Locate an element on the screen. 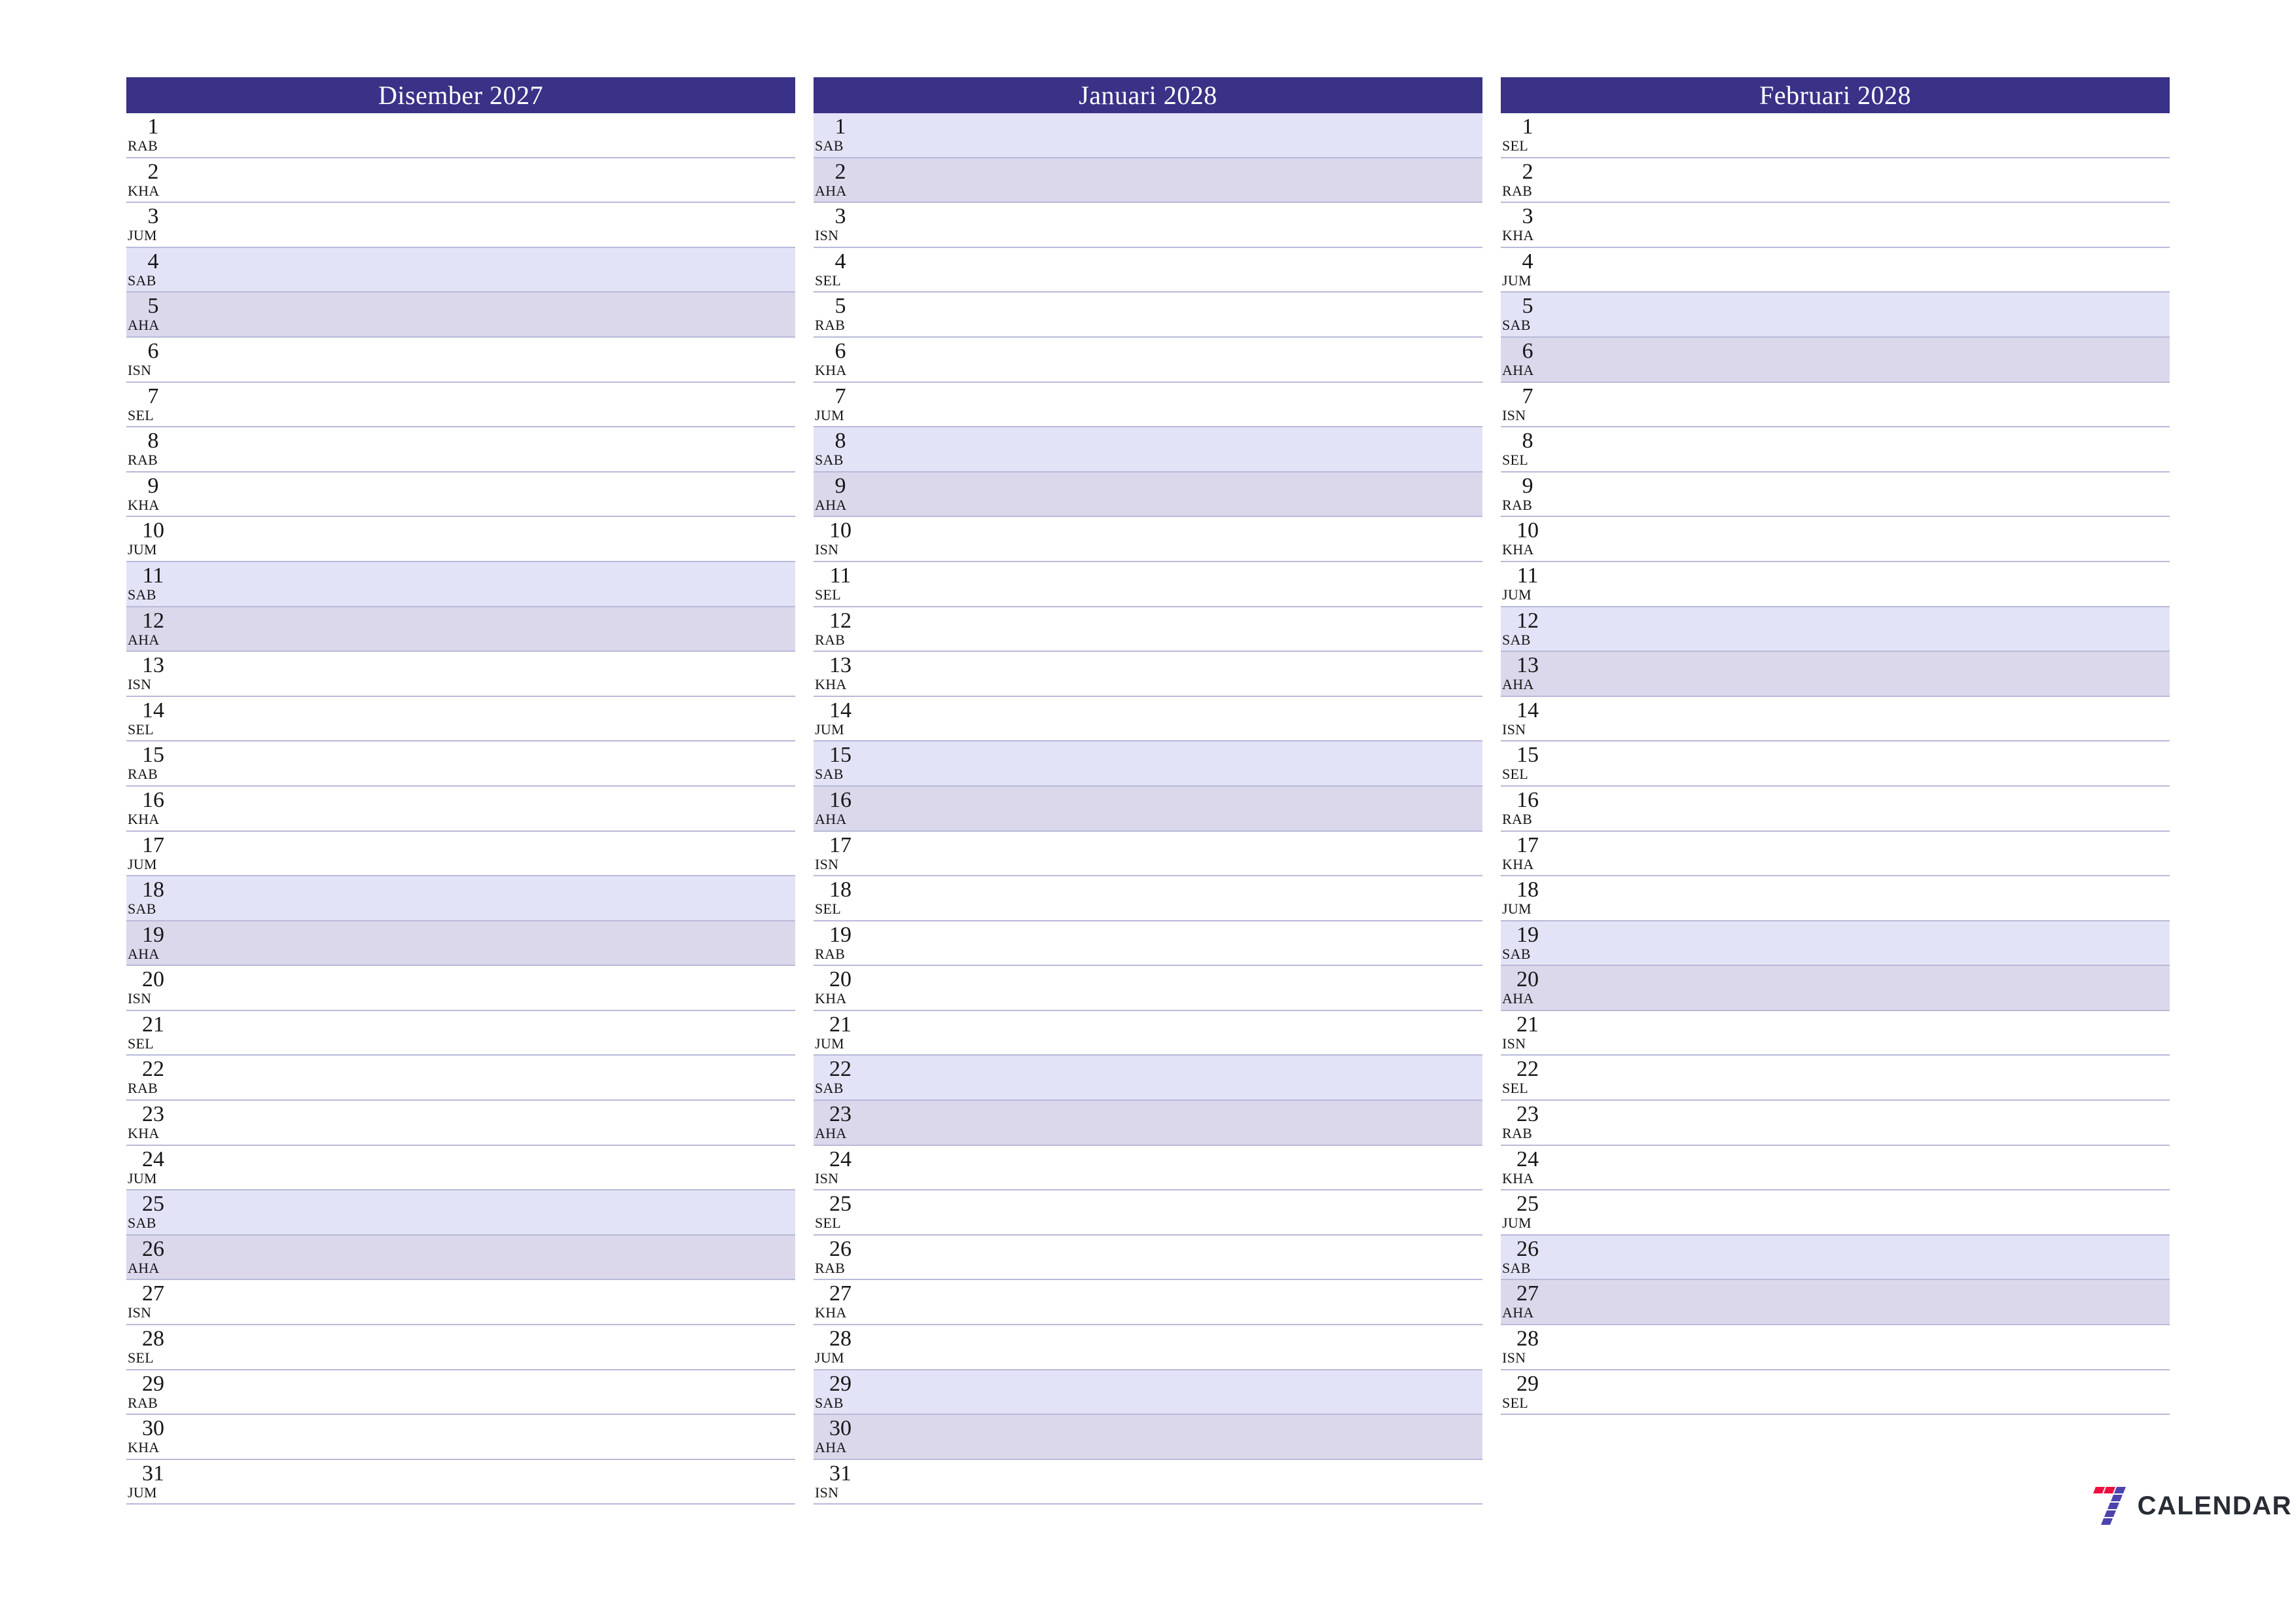 The width and height of the screenshot is (2296, 1623). day-row: 12 SAB is located at coordinates (1835, 629).